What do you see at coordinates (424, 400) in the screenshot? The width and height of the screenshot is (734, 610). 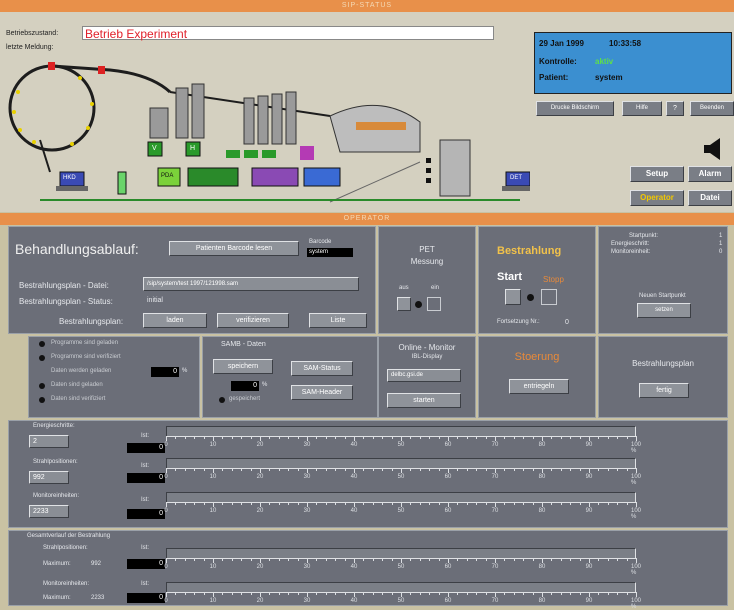 I see `online-starten-button: starten` at bounding box center [424, 400].